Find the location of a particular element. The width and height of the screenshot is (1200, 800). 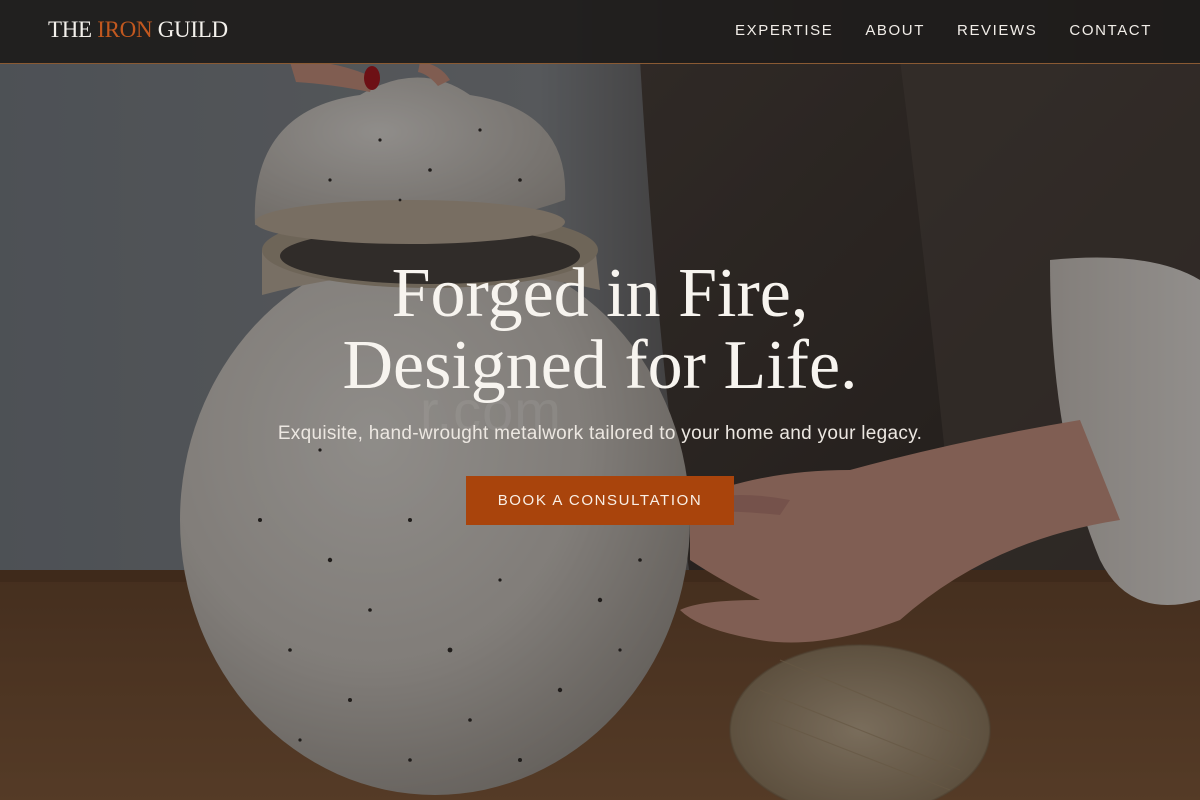

brand-logo: THE IRON GUILD is located at coordinates (138, 30).